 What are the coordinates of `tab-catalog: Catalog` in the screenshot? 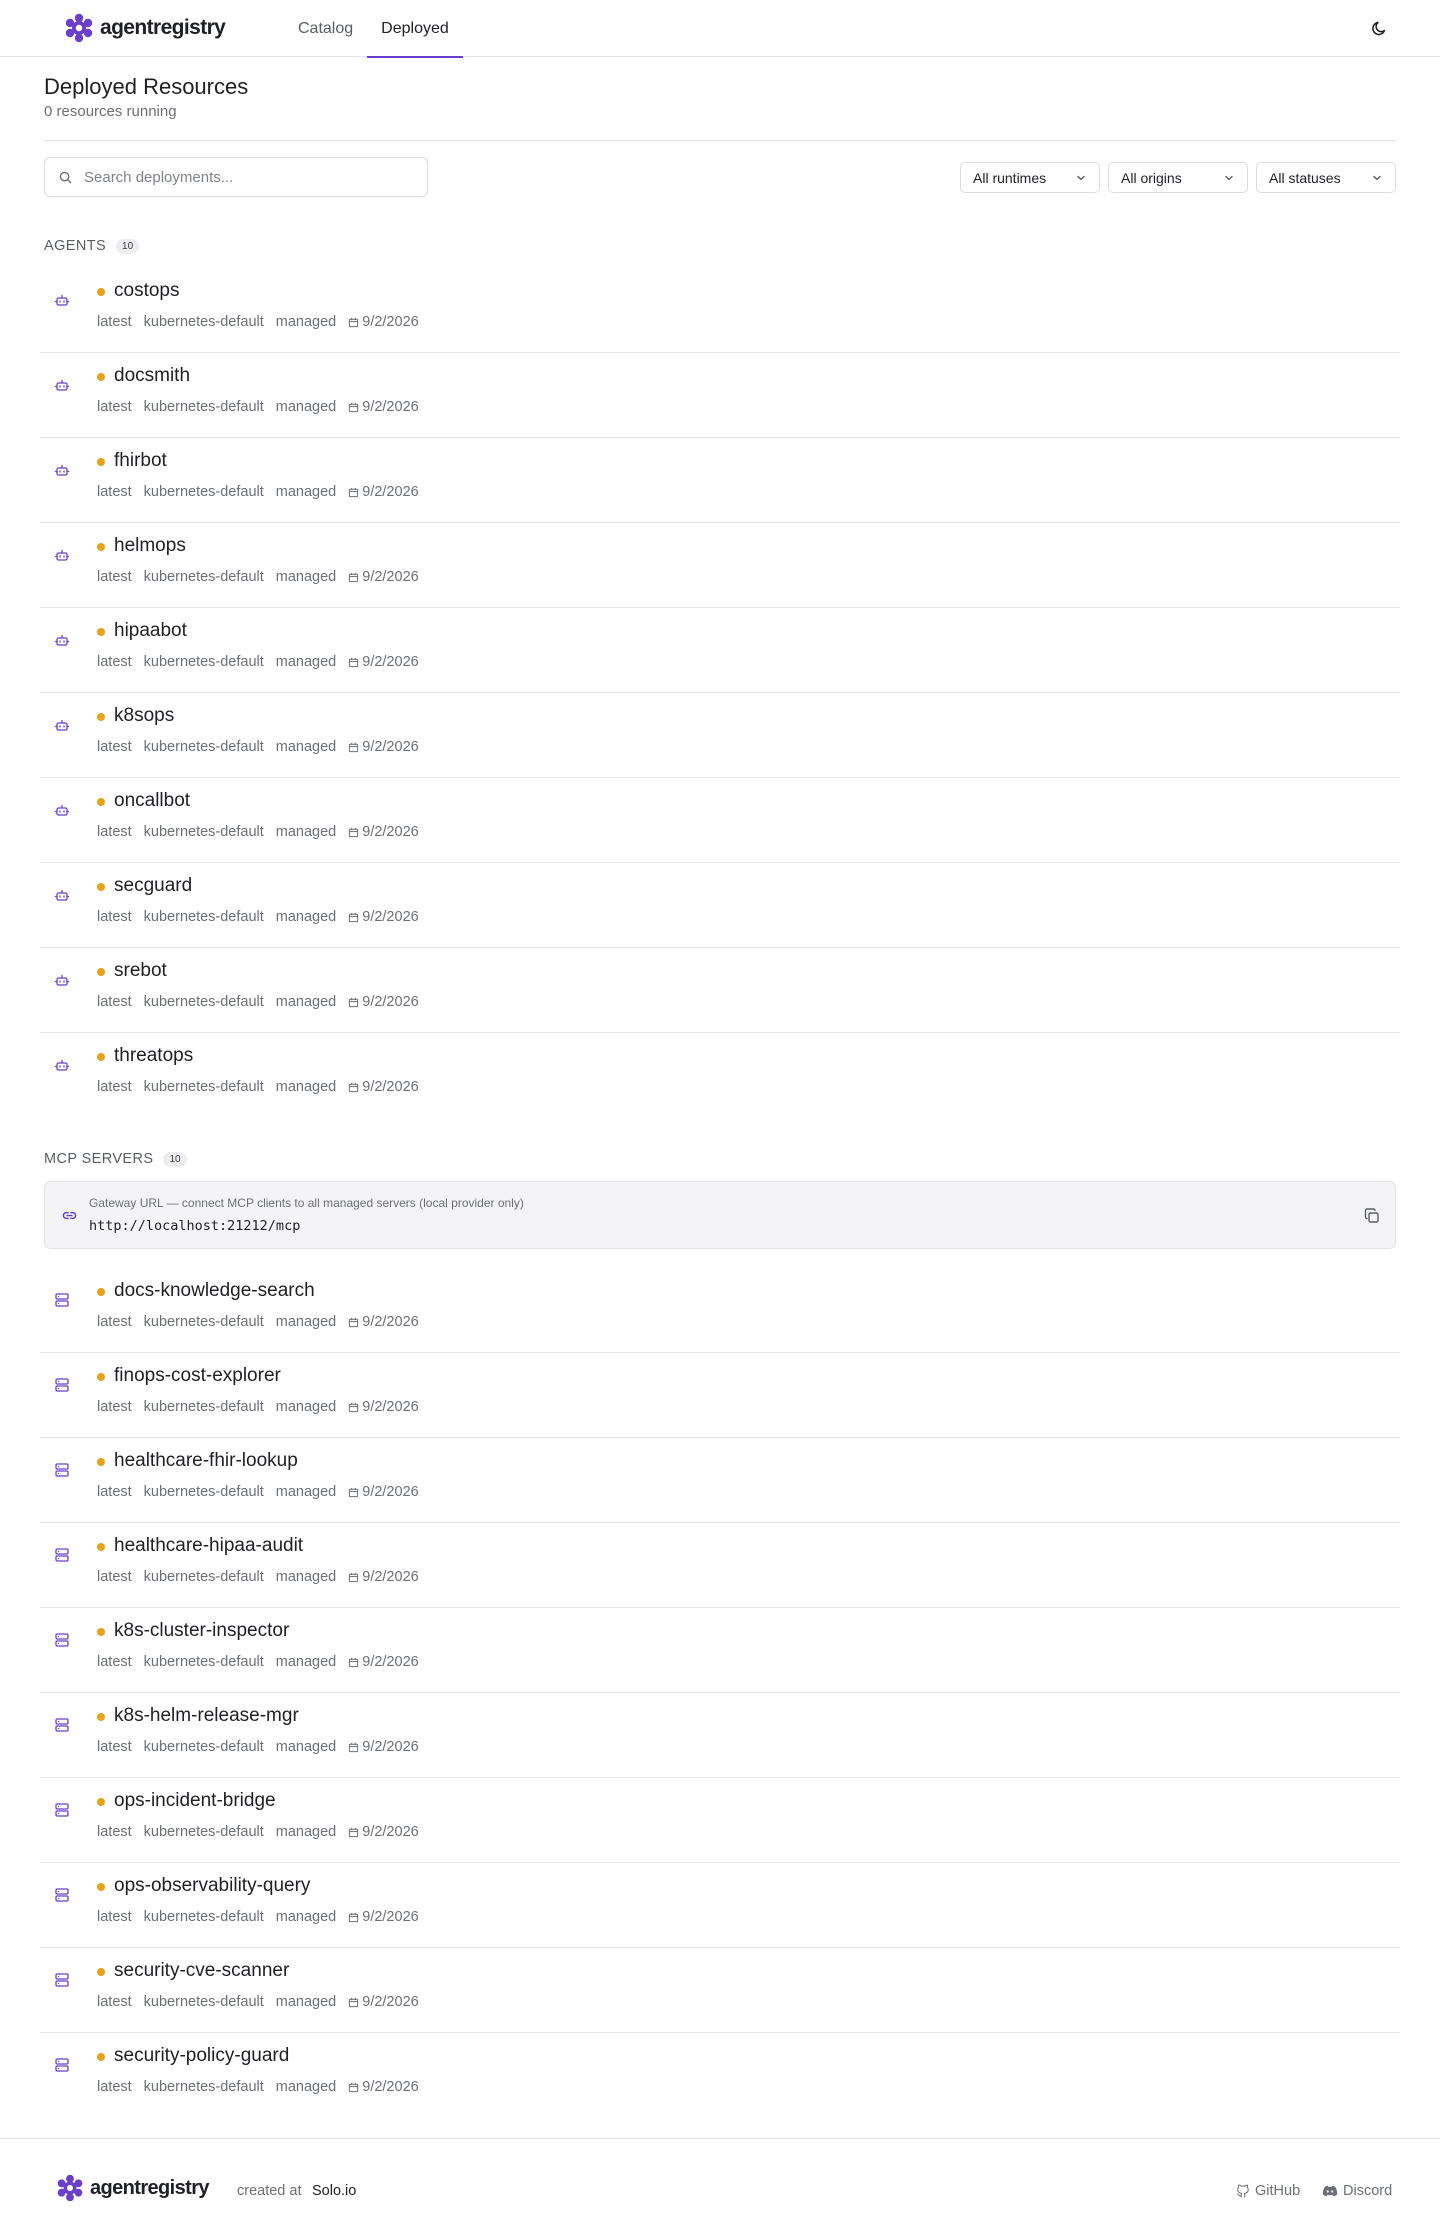 It's located at (325, 28).